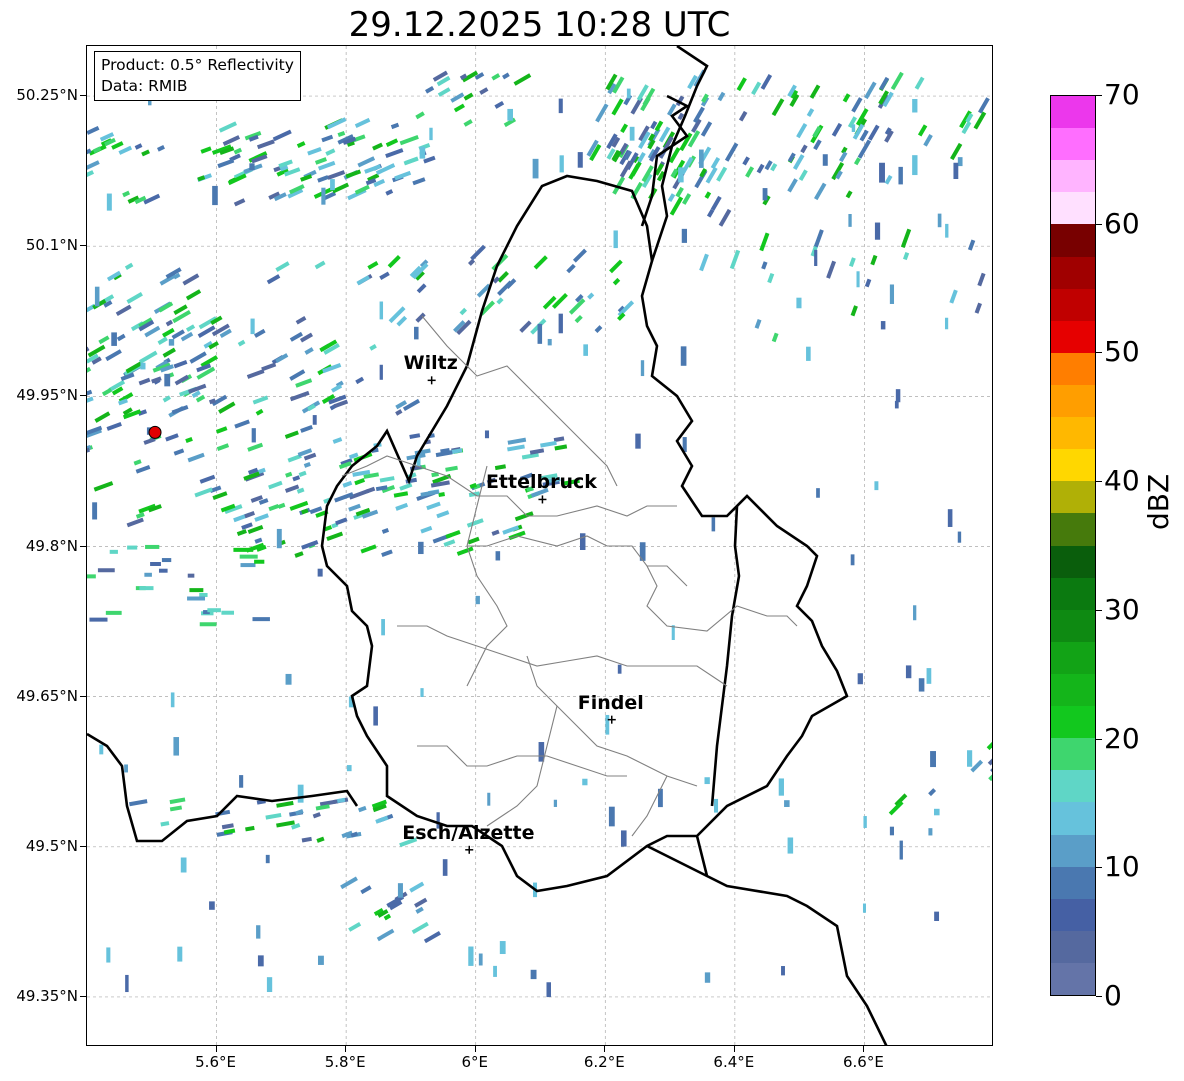 This screenshot has width=1184, height=1081. What do you see at coordinates (1122, 867) in the screenshot?
I see `colorbar-tick-label: 10` at bounding box center [1122, 867].